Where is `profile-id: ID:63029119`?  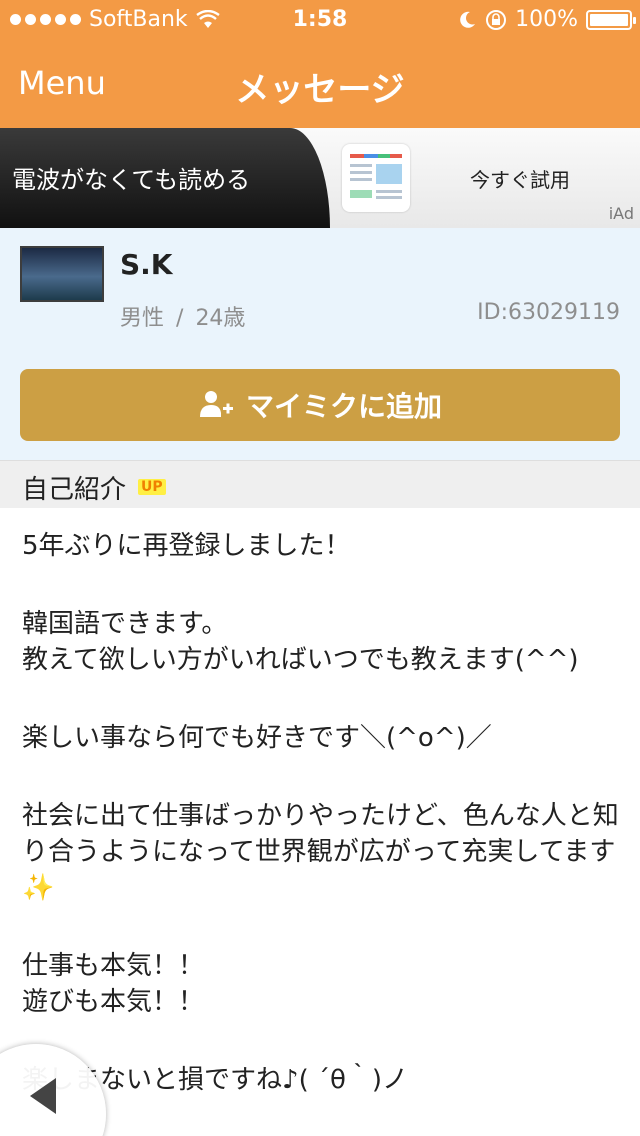 profile-id: ID:63029119 is located at coordinates (548, 312).